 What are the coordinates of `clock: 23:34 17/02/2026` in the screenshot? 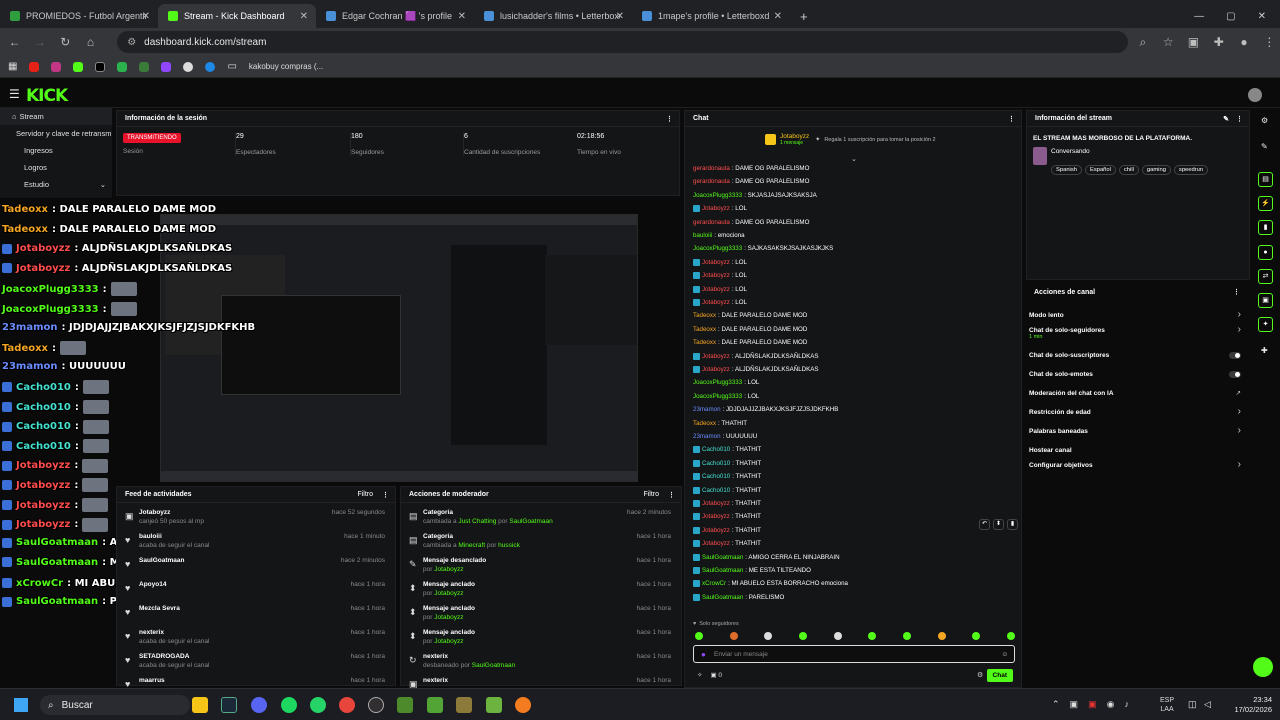 It's located at (1247, 705).